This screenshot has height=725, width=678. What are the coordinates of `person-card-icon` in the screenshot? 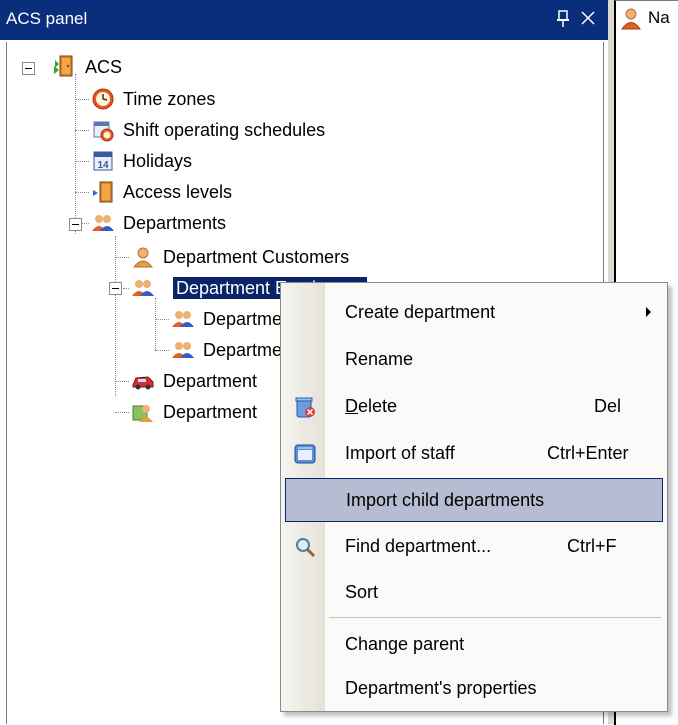 It's located at (142, 413).